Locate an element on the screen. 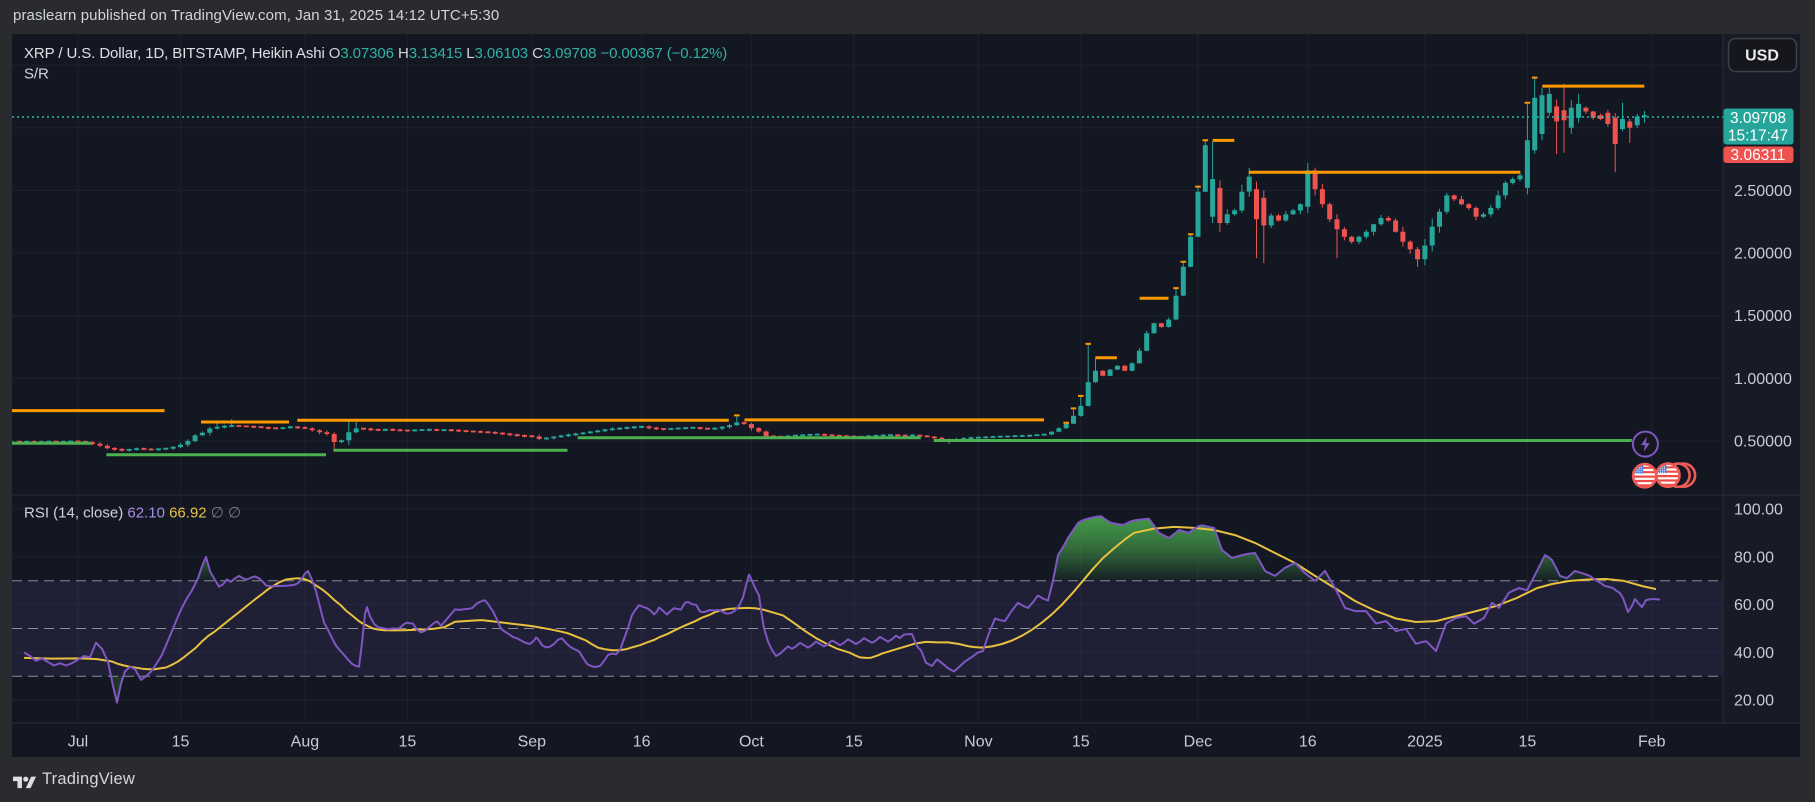 The height and width of the screenshot is (802, 1815). svg-text: 40.00 is located at coordinates (1754, 653).